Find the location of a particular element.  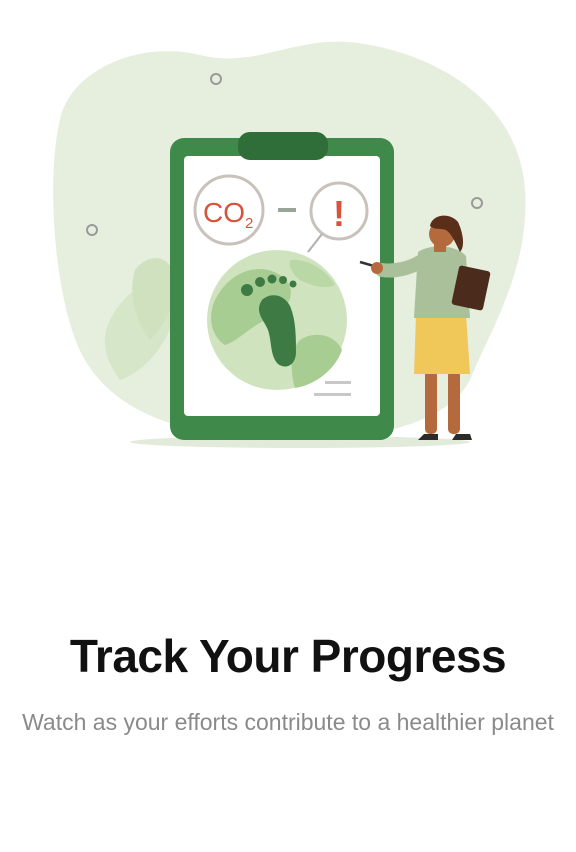

page-title: Track Your Progress is located at coordinates (288, 656).